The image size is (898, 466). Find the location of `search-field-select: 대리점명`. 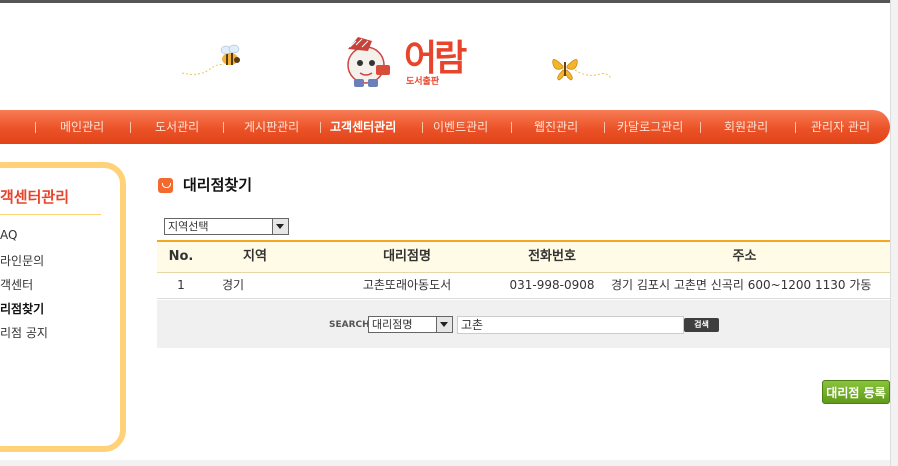

search-field-select: 대리점명 is located at coordinates (410, 324).